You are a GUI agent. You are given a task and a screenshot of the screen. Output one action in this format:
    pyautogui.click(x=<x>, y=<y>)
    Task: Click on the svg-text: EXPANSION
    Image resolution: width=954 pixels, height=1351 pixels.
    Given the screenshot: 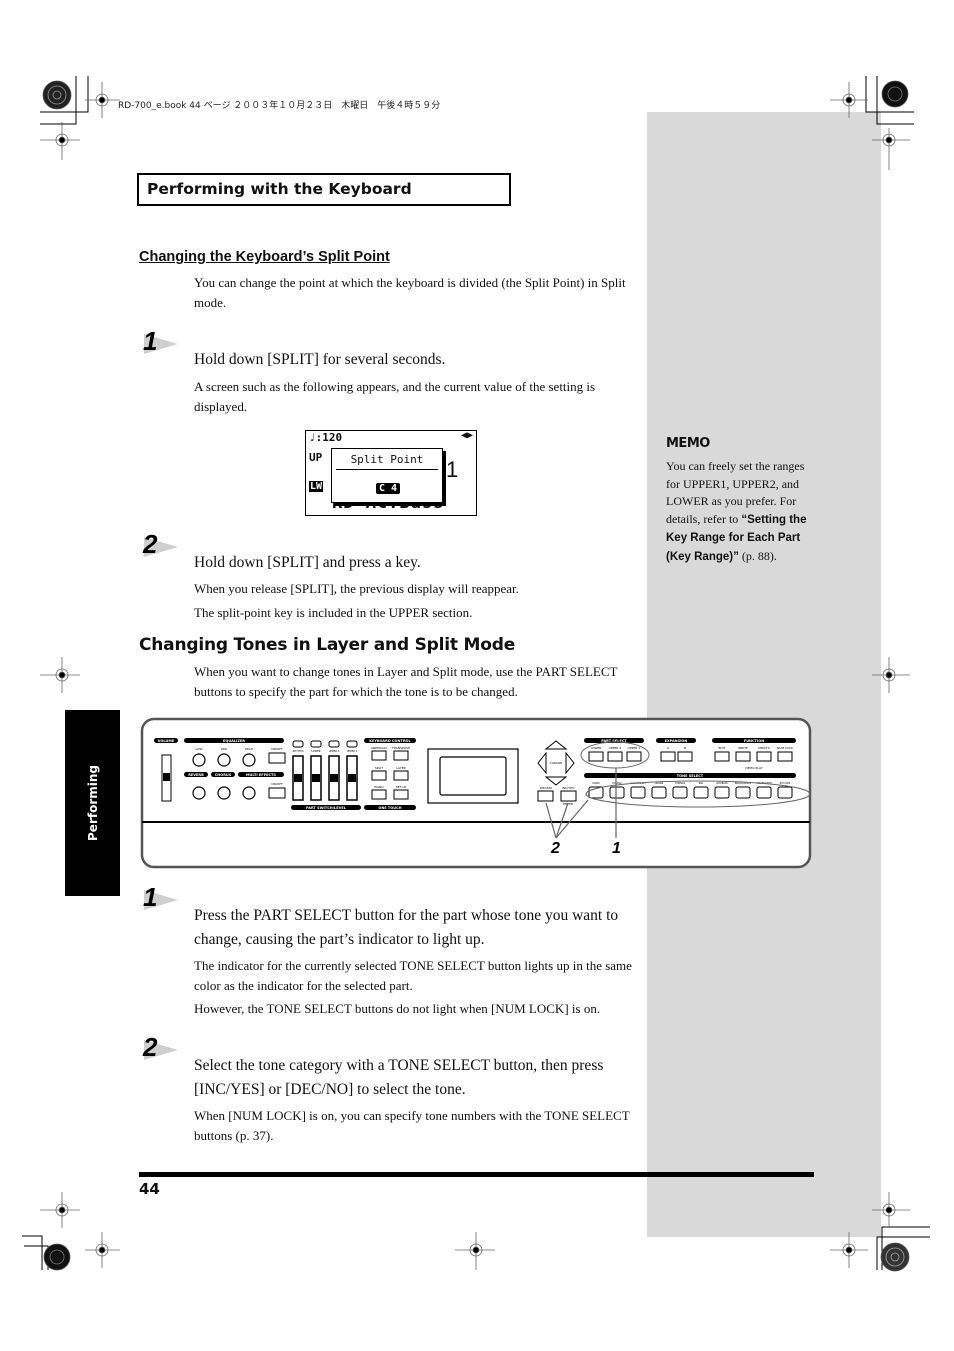 What is the action you would take?
    pyautogui.click(x=676, y=741)
    